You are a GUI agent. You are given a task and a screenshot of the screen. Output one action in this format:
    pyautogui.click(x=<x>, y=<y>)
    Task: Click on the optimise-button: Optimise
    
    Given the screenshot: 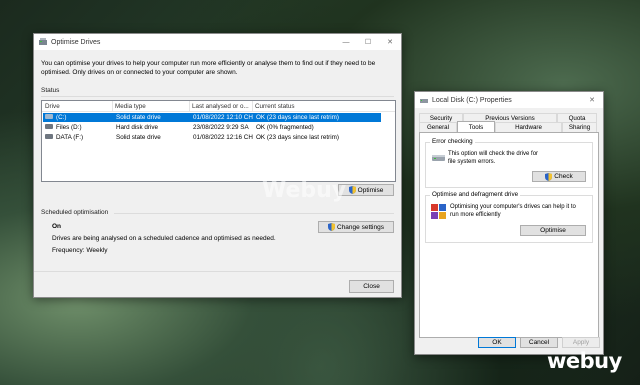 What is the action you would take?
    pyautogui.click(x=366, y=190)
    